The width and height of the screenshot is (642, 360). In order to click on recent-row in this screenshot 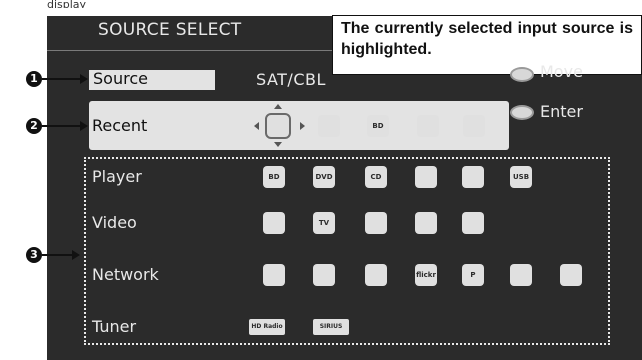, I will do `click(299, 125)`.